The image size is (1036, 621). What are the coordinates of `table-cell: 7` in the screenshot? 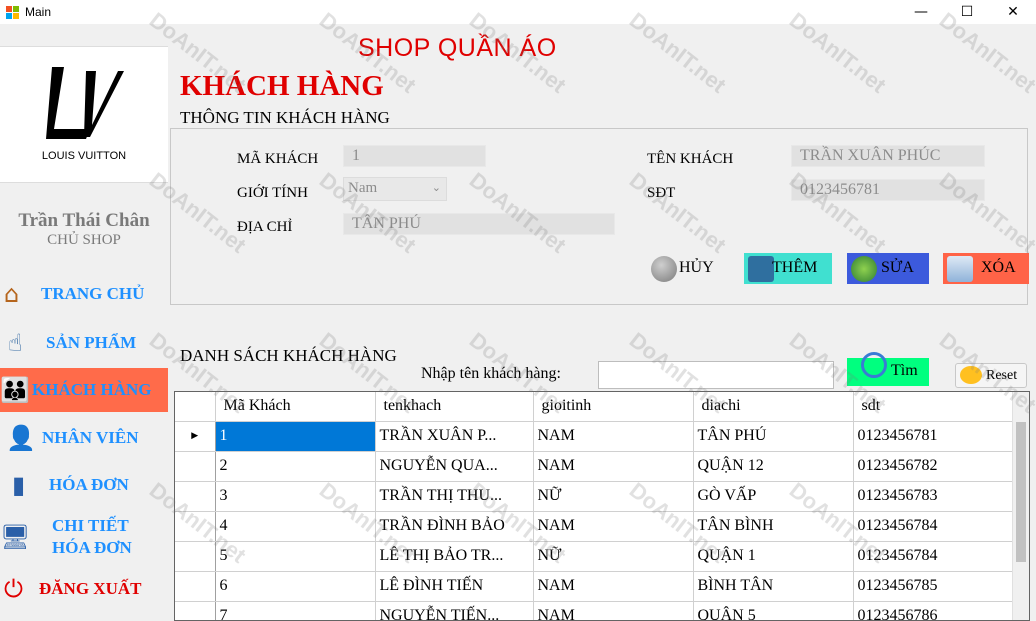 It's located at (295, 610).